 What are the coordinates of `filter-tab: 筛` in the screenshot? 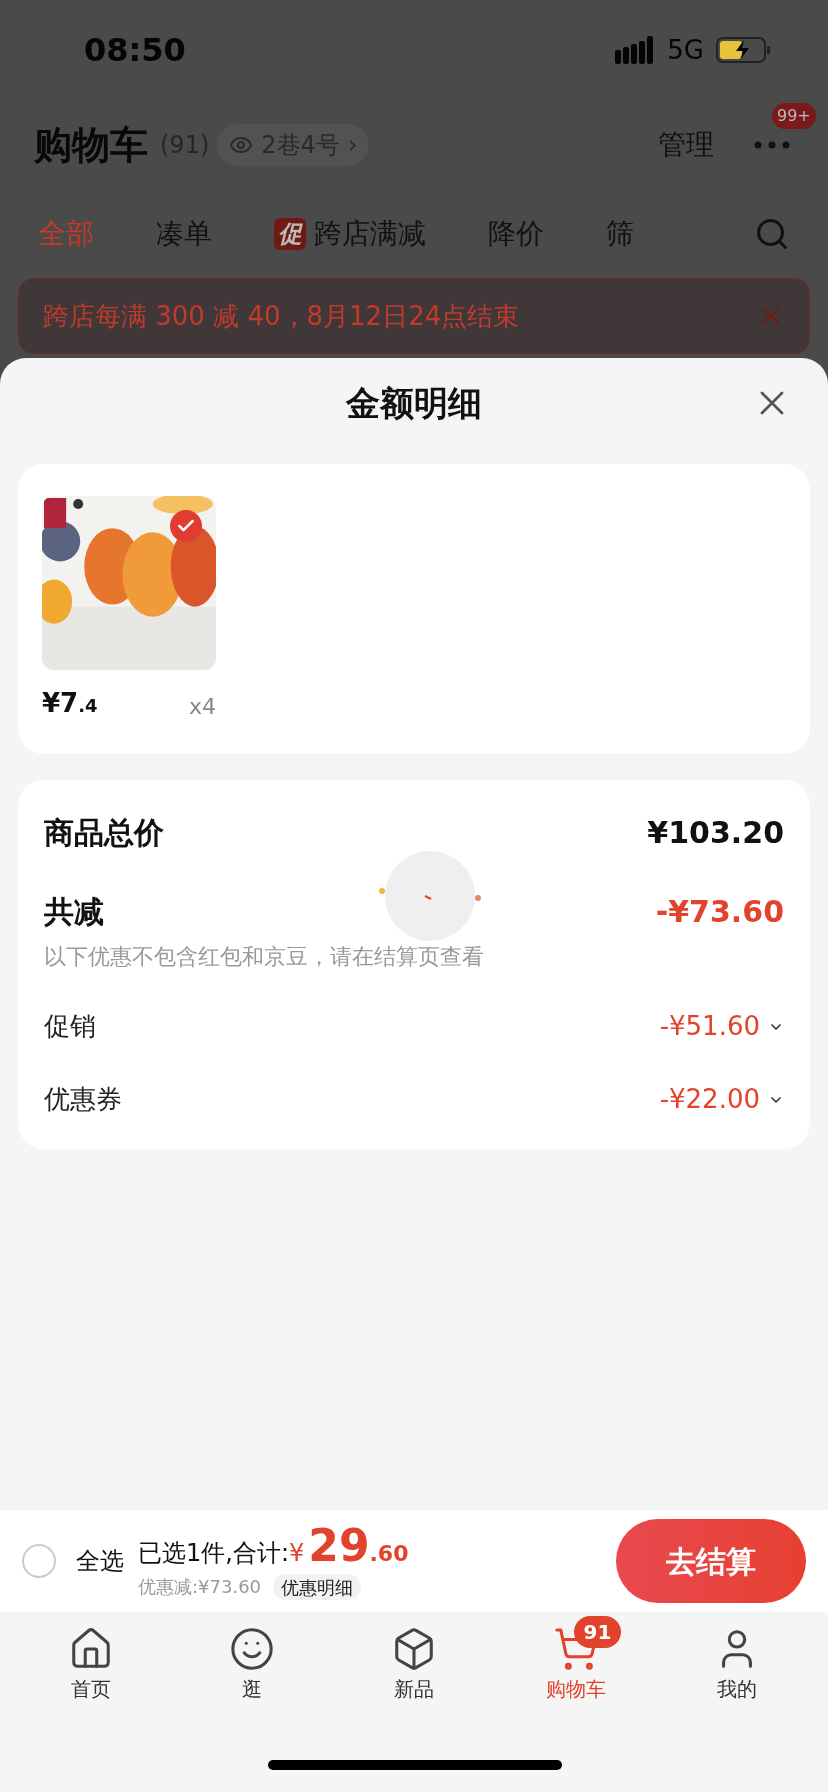 It's located at (620, 234).